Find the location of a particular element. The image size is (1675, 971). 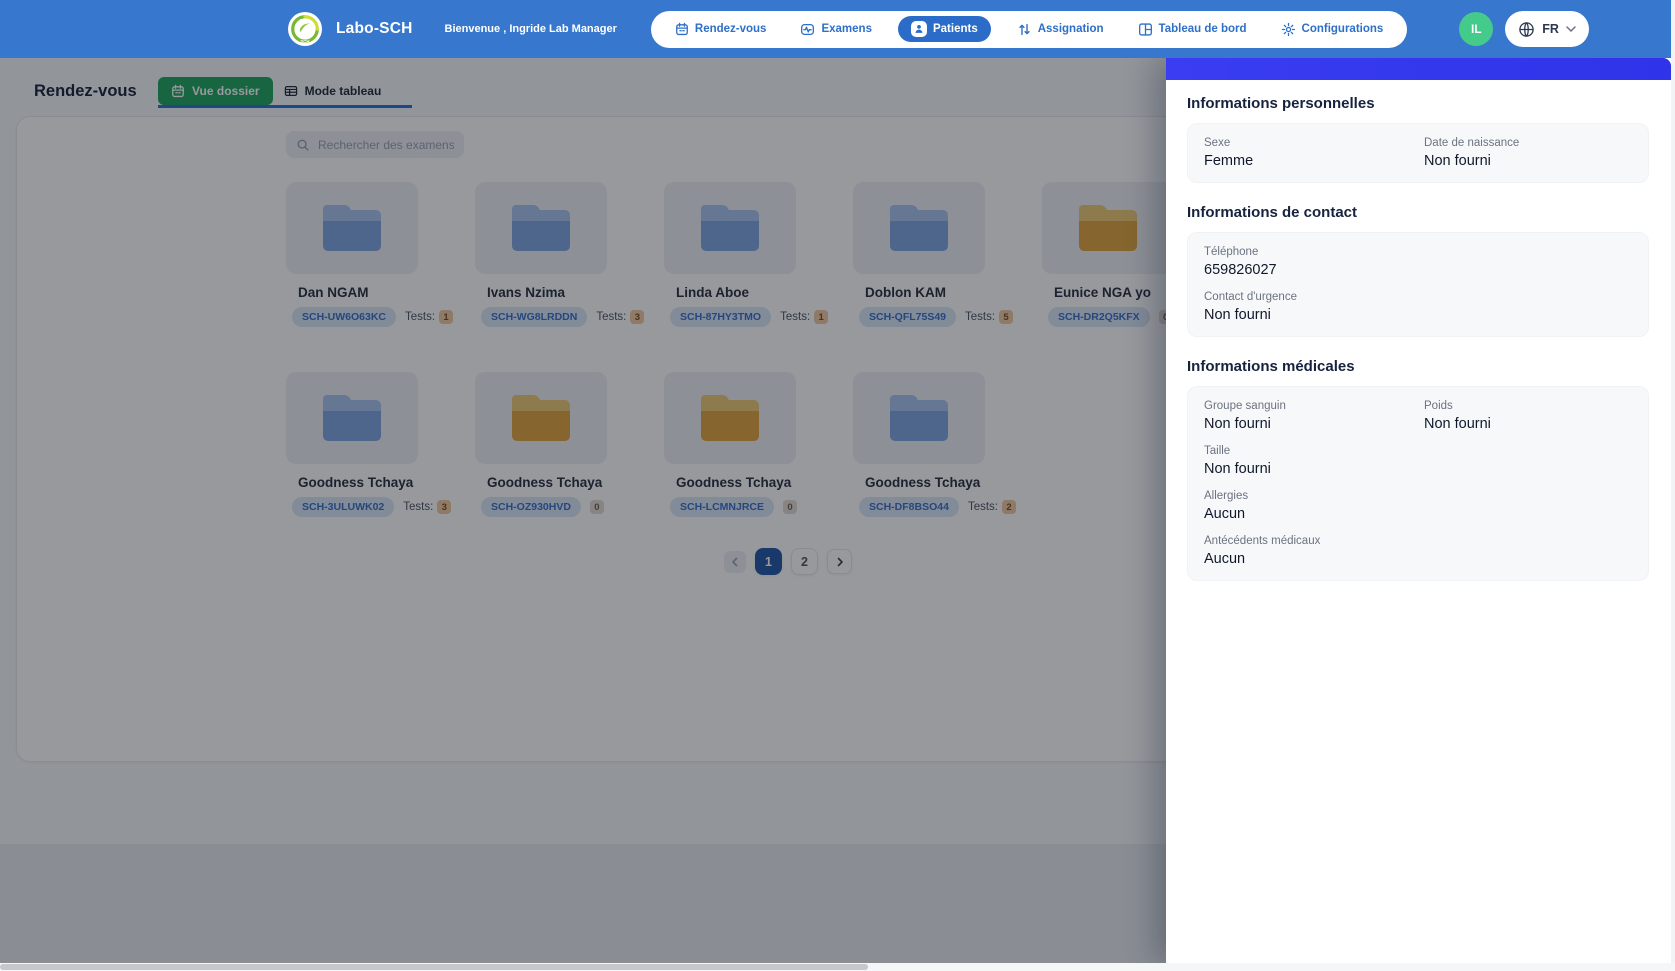

field-value: Femme is located at coordinates (1229, 161).